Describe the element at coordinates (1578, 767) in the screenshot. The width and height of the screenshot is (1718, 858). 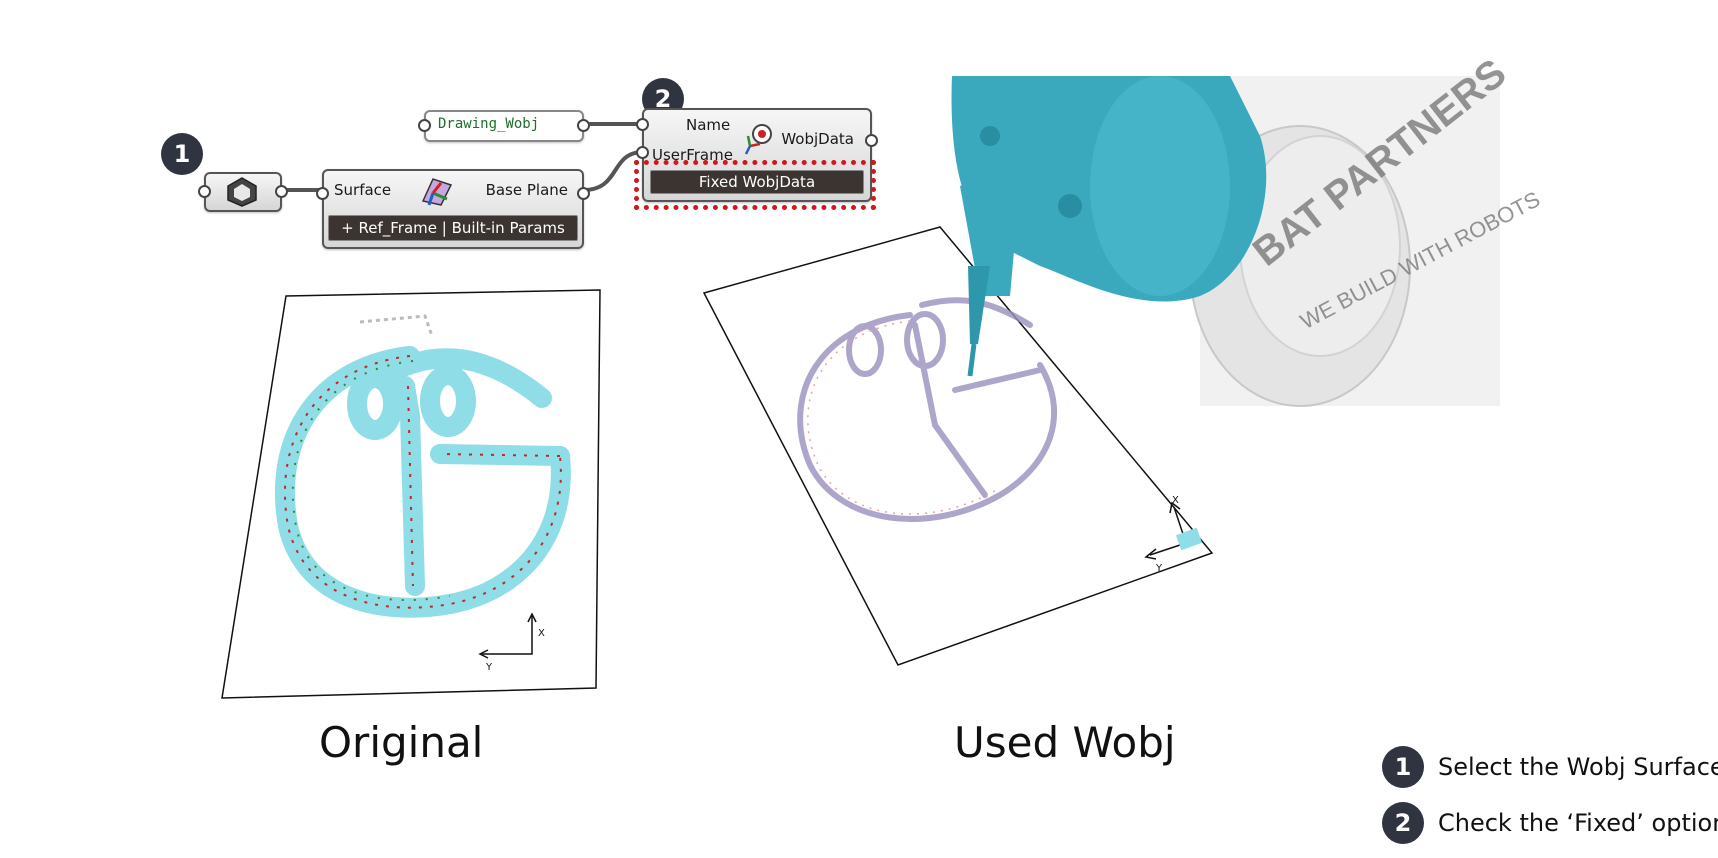
I see `legend-text-one: Select the Wobj Surface` at that location.